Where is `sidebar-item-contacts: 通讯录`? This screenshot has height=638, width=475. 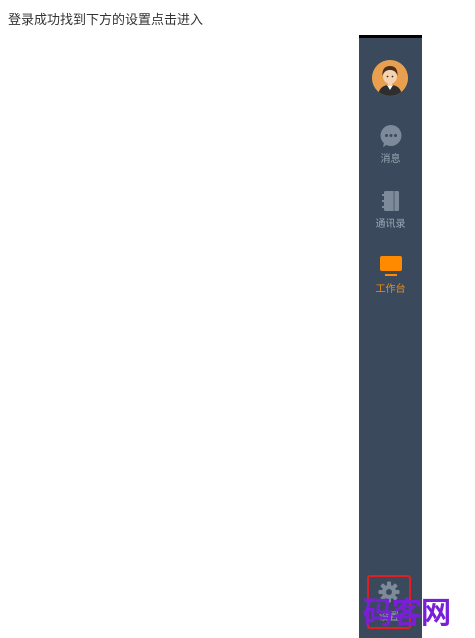 sidebar-item-contacts: 通讯录 is located at coordinates (390, 212).